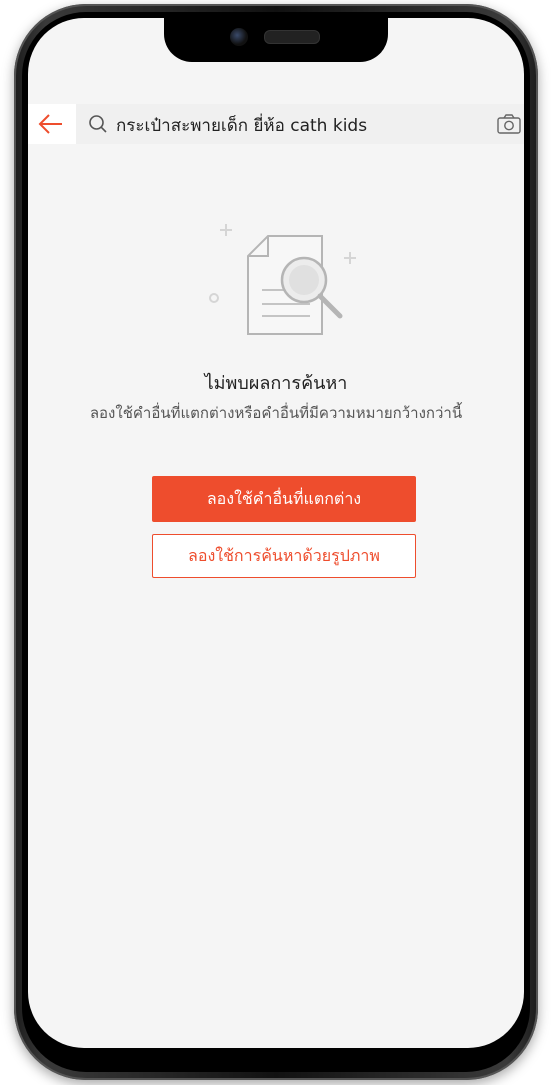  What do you see at coordinates (239, 37) in the screenshot?
I see `front-camera-icon` at bounding box center [239, 37].